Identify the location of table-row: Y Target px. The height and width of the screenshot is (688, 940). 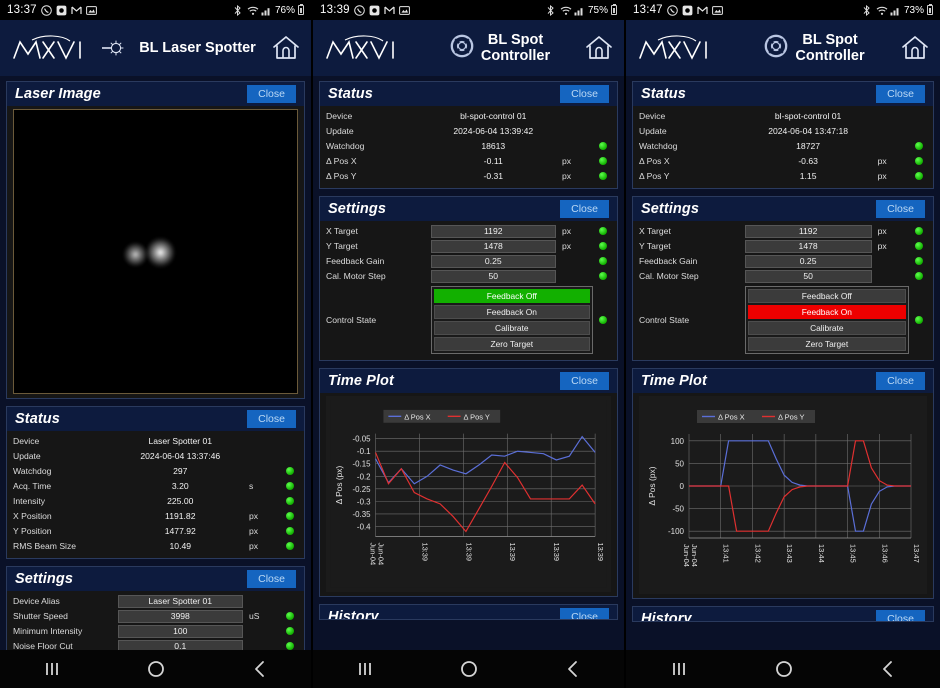
(468, 246).